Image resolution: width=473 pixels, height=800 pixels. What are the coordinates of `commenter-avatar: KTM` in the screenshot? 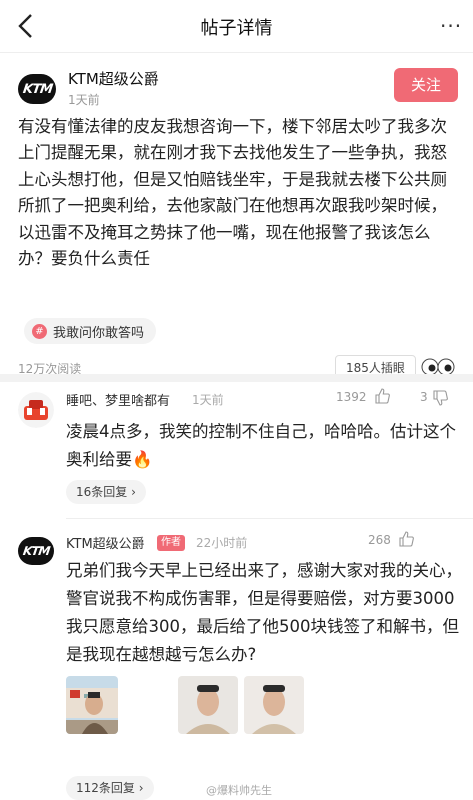 It's located at (36, 551).